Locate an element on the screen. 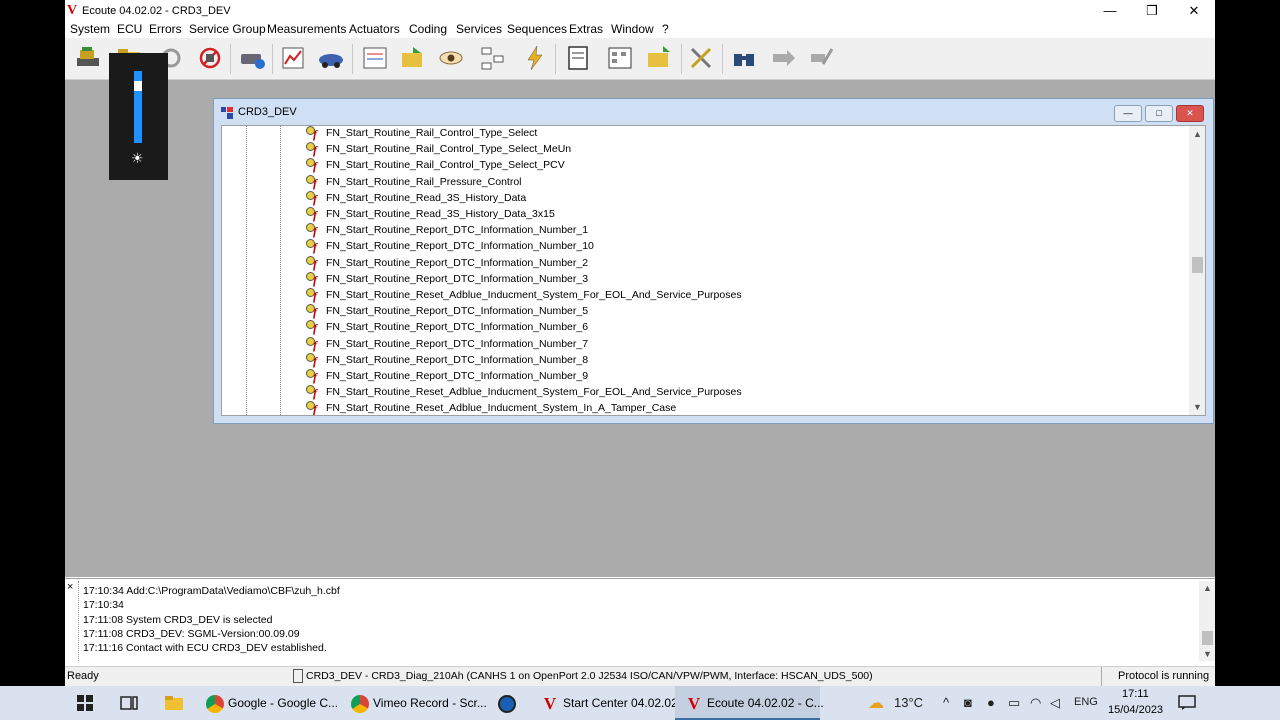  file-explorer-icon is located at coordinates (174, 703).